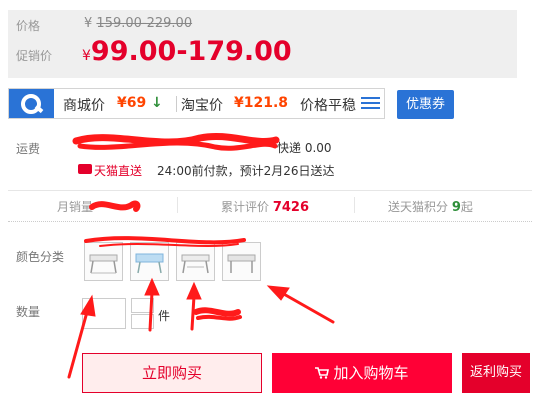  What do you see at coordinates (28, 26) in the screenshot?
I see `price-label: 价格` at bounding box center [28, 26].